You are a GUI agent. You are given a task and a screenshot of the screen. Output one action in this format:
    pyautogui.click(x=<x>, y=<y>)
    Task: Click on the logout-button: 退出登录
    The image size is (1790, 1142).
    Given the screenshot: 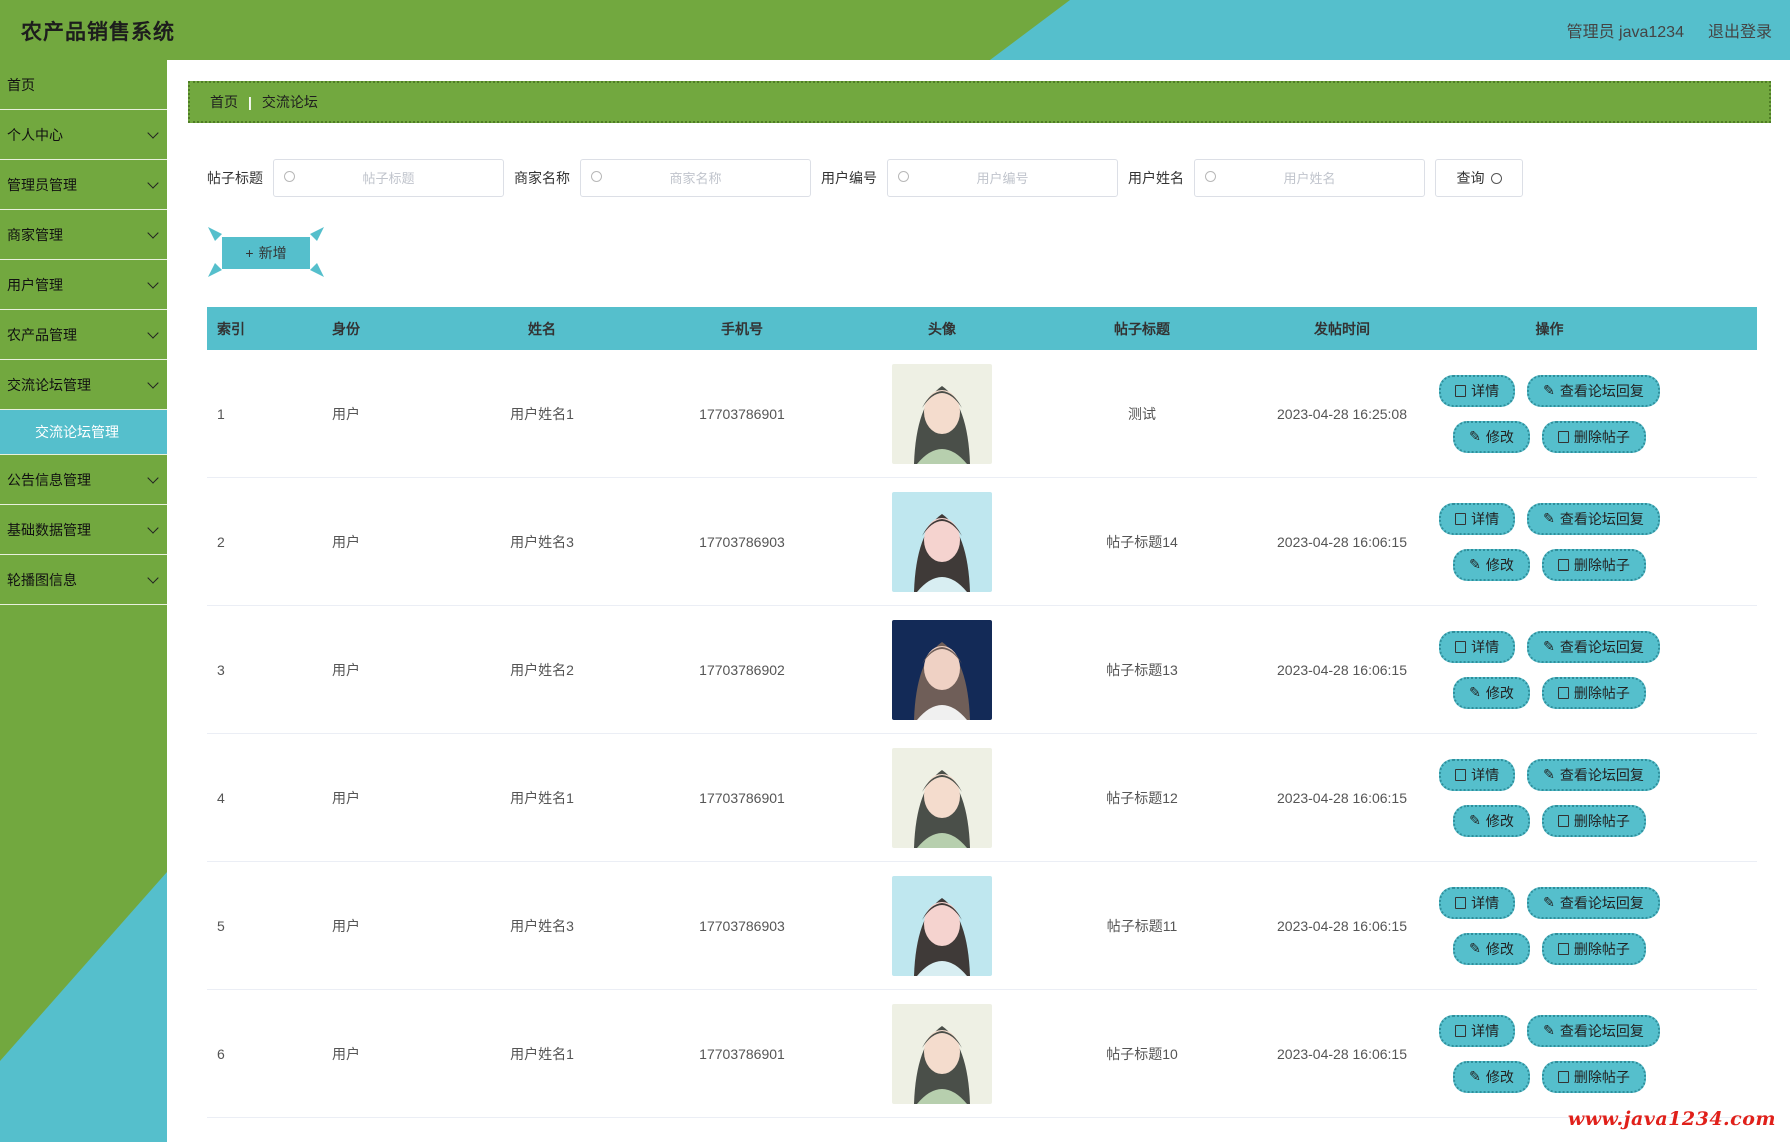 What is the action you would take?
    pyautogui.click(x=1740, y=30)
    